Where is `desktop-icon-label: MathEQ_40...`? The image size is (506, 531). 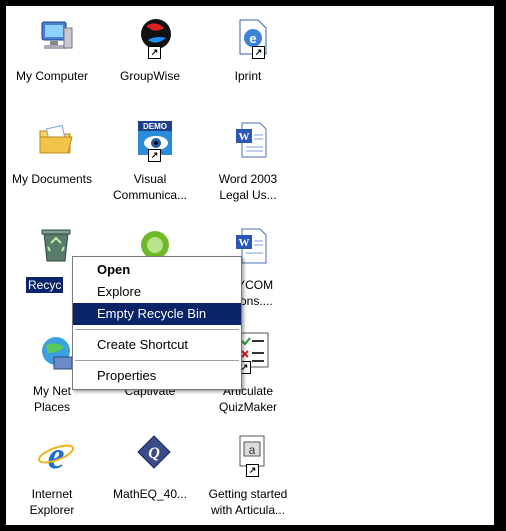
desktop-icon-label: MathEQ_40... is located at coordinates (150, 494).